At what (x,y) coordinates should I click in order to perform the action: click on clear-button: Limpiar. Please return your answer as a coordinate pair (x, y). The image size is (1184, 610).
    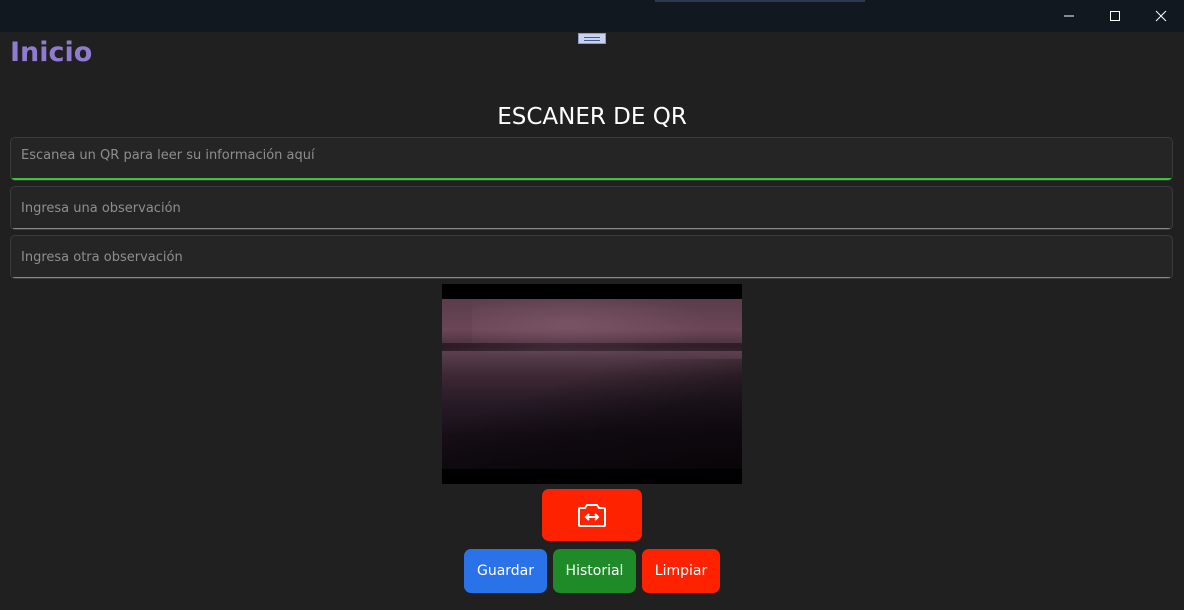
    Looking at the image, I should click on (681, 571).